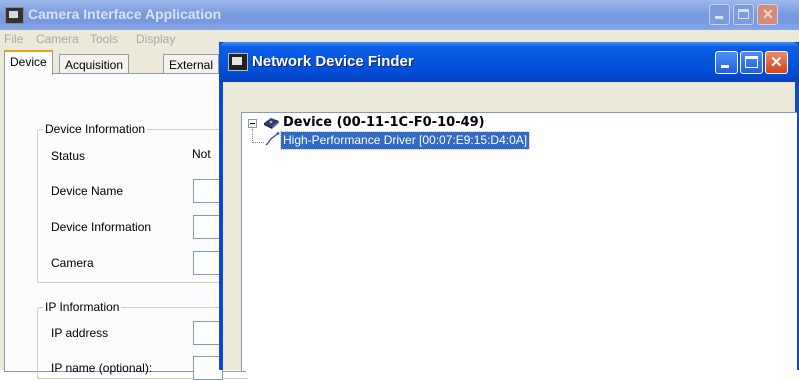 Image resolution: width=799 pixels, height=380 pixels. I want to click on collapse-toggle-icon, so click(252, 123).